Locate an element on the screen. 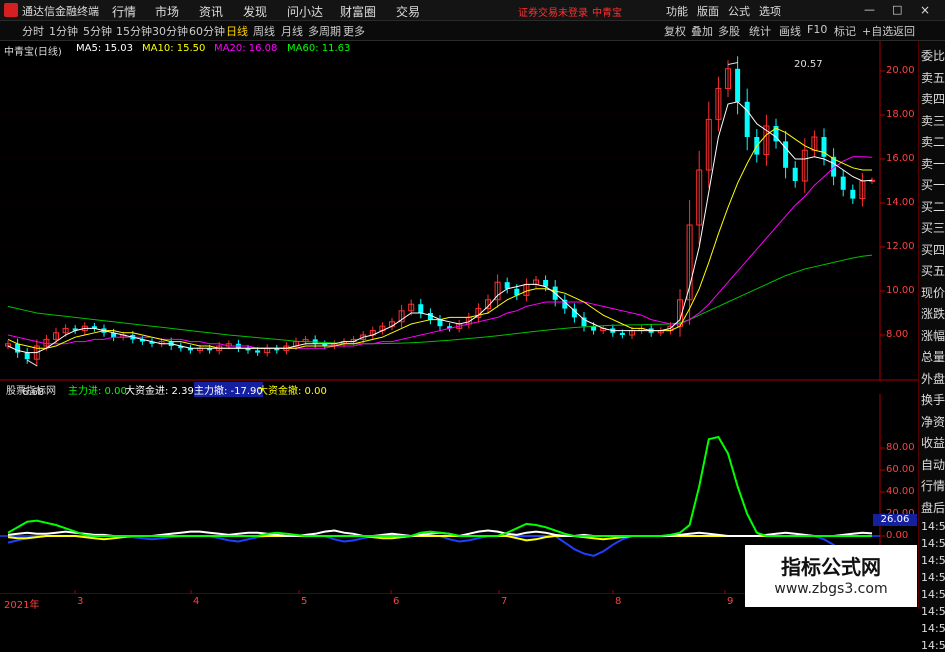  side-item: 换手 is located at coordinates (933, 399).